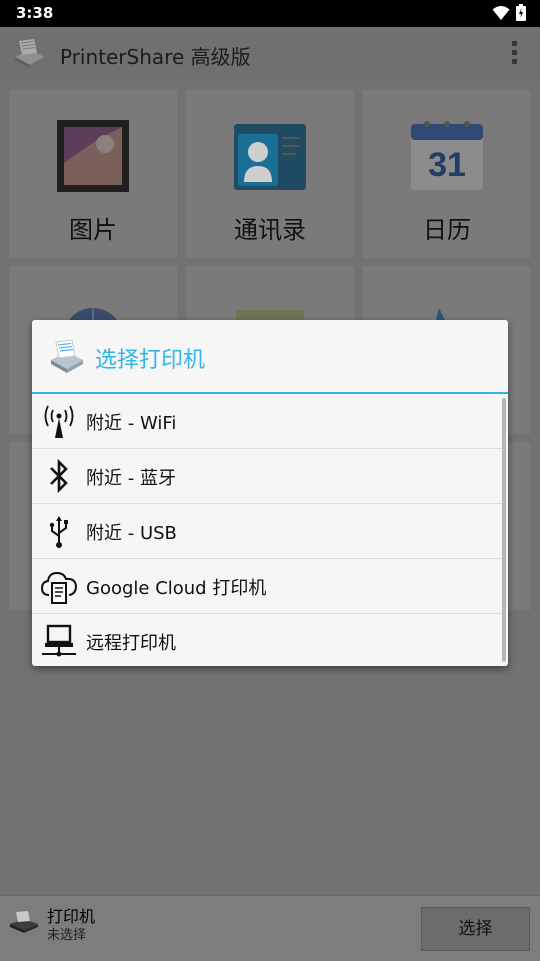 This screenshot has height=961, width=540. I want to click on dialog-header: 选择打印机, so click(270, 357).